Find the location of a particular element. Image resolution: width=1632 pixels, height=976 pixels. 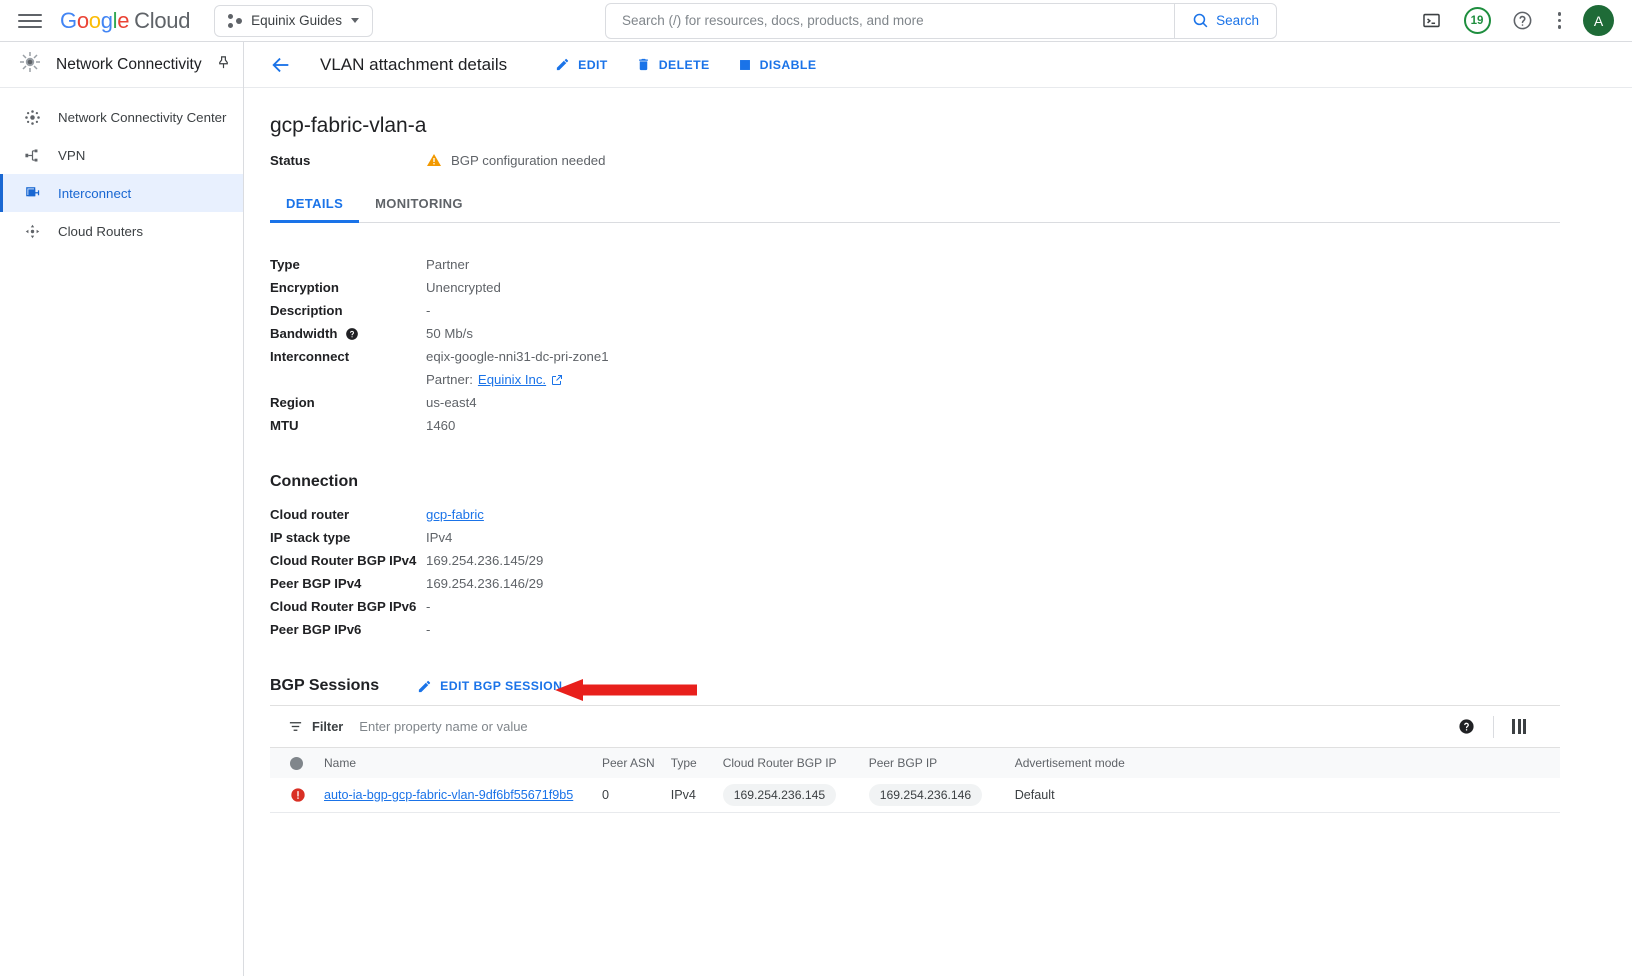

column-header-status is located at coordinates (293, 763).